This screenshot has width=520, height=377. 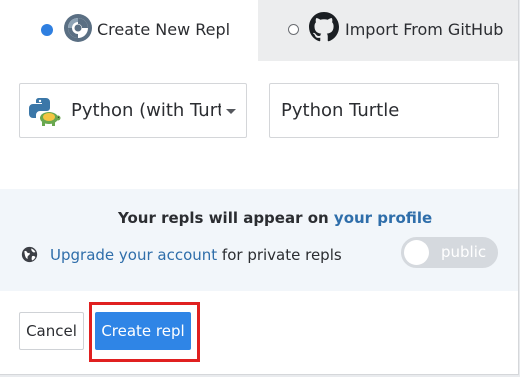 I want to click on repl-name-input, so click(x=384, y=110).